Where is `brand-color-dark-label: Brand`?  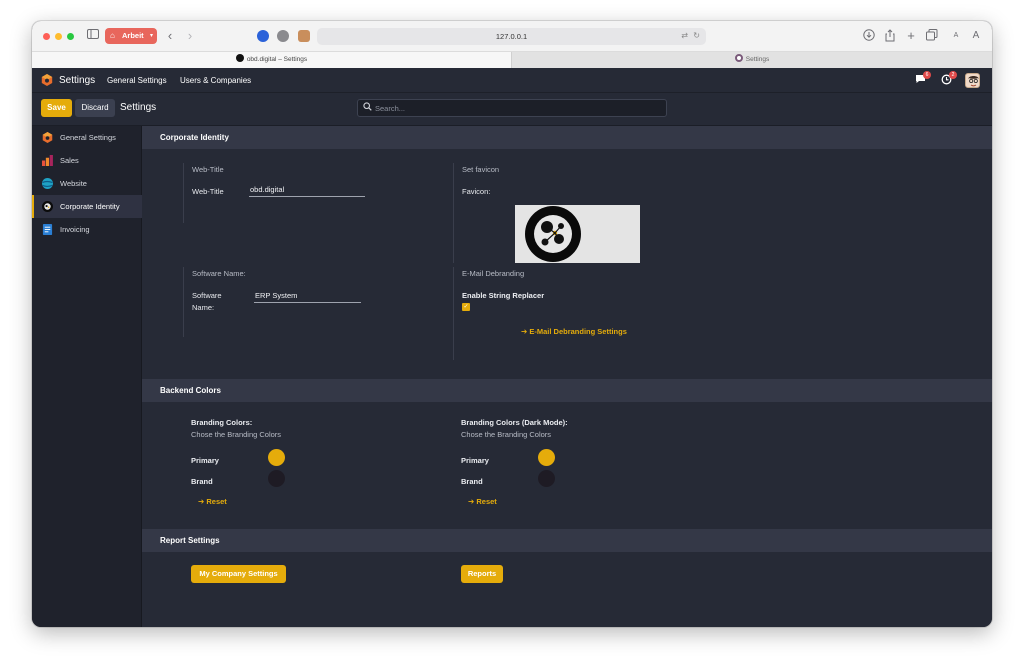
brand-color-dark-label: Brand is located at coordinates (472, 481).